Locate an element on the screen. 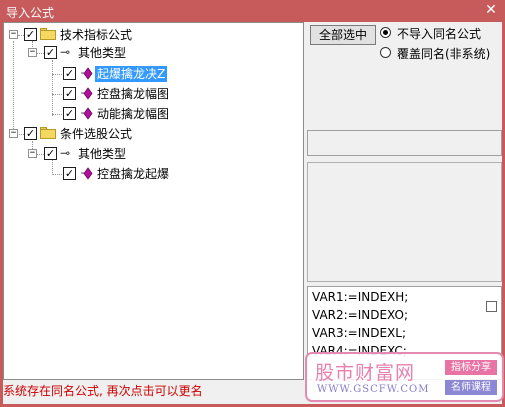 This screenshot has height=407, width=505. code-line: VAR1:=INDEXH; is located at coordinates (360, 297).